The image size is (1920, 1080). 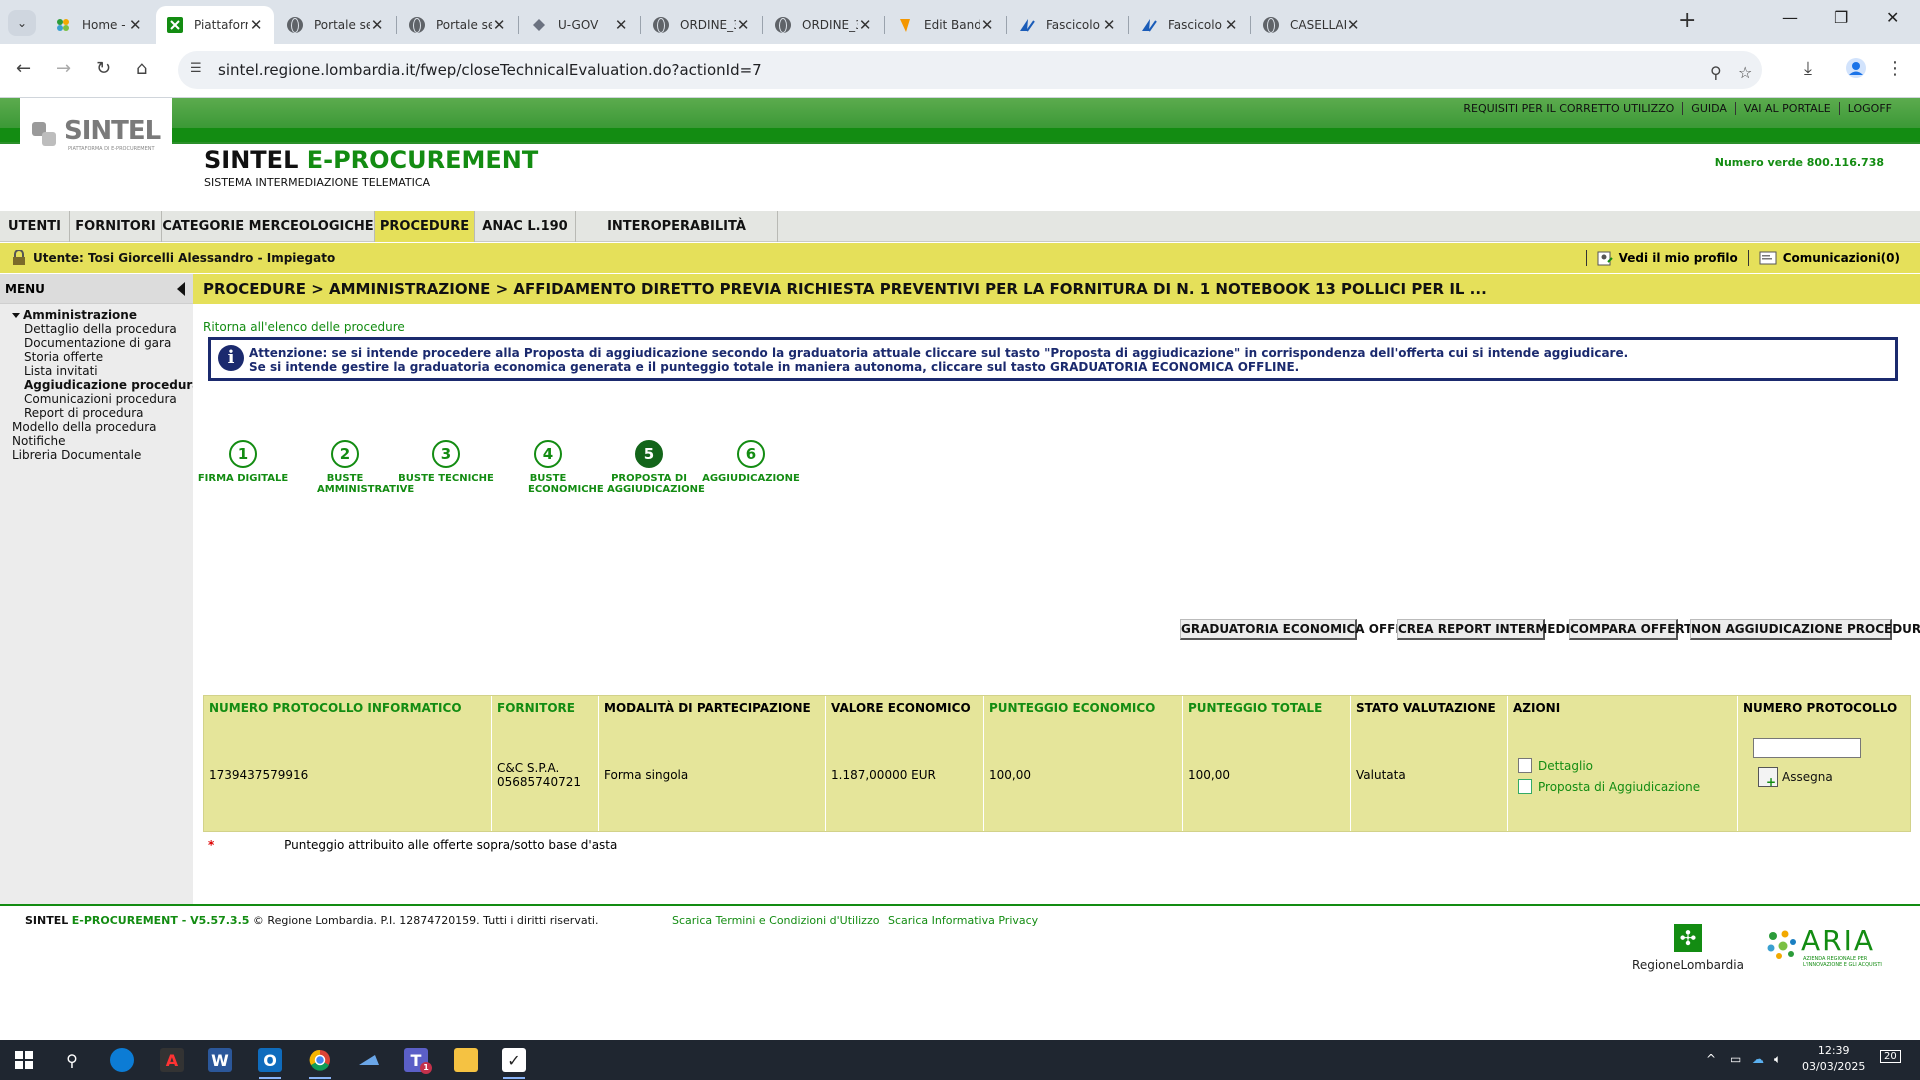 I want to click on step-proposta-aggiudicazione: 5 PROPOSTA DI AGGIUDICAZIONE, so click(x=652, y=467).